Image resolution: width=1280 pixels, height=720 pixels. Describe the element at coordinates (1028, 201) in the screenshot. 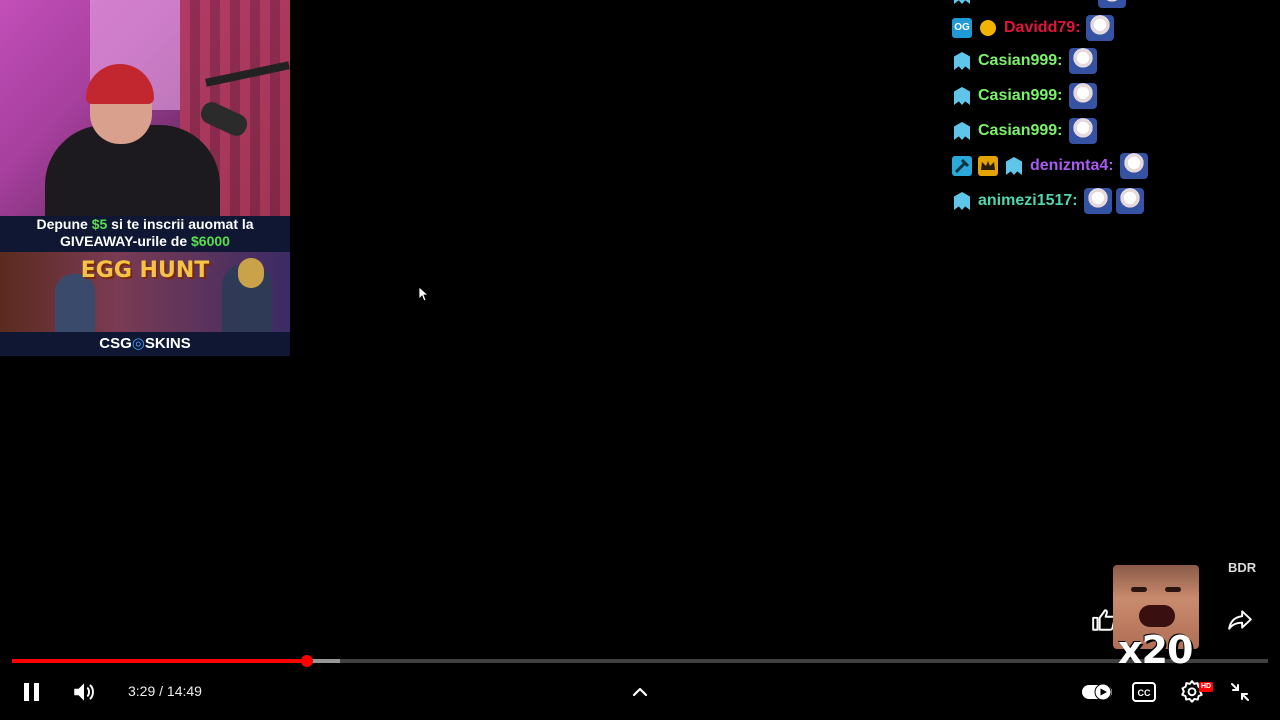

I see `chat-username: animezi1517:` at that location.